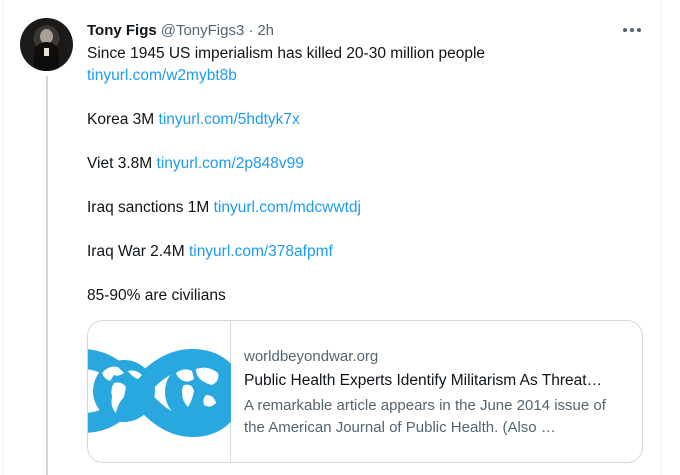 Image resolution: width=680 pixels, height=475 pixels. Describe the element at coordinates (261, 251) in the screenshot. I see `tweet-link: tinyurl.com/378afpmf` at that location.